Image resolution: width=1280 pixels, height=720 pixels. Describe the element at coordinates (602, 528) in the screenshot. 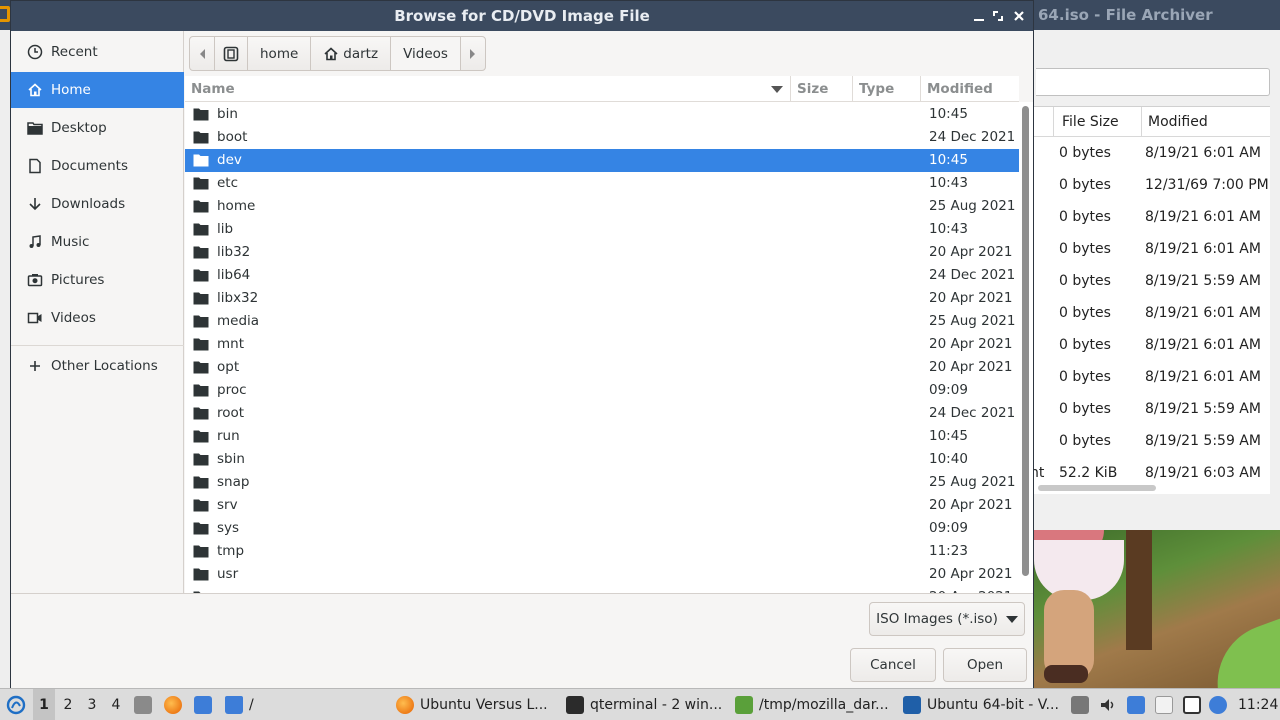

I see `file-row: sys 09:09` at that location.